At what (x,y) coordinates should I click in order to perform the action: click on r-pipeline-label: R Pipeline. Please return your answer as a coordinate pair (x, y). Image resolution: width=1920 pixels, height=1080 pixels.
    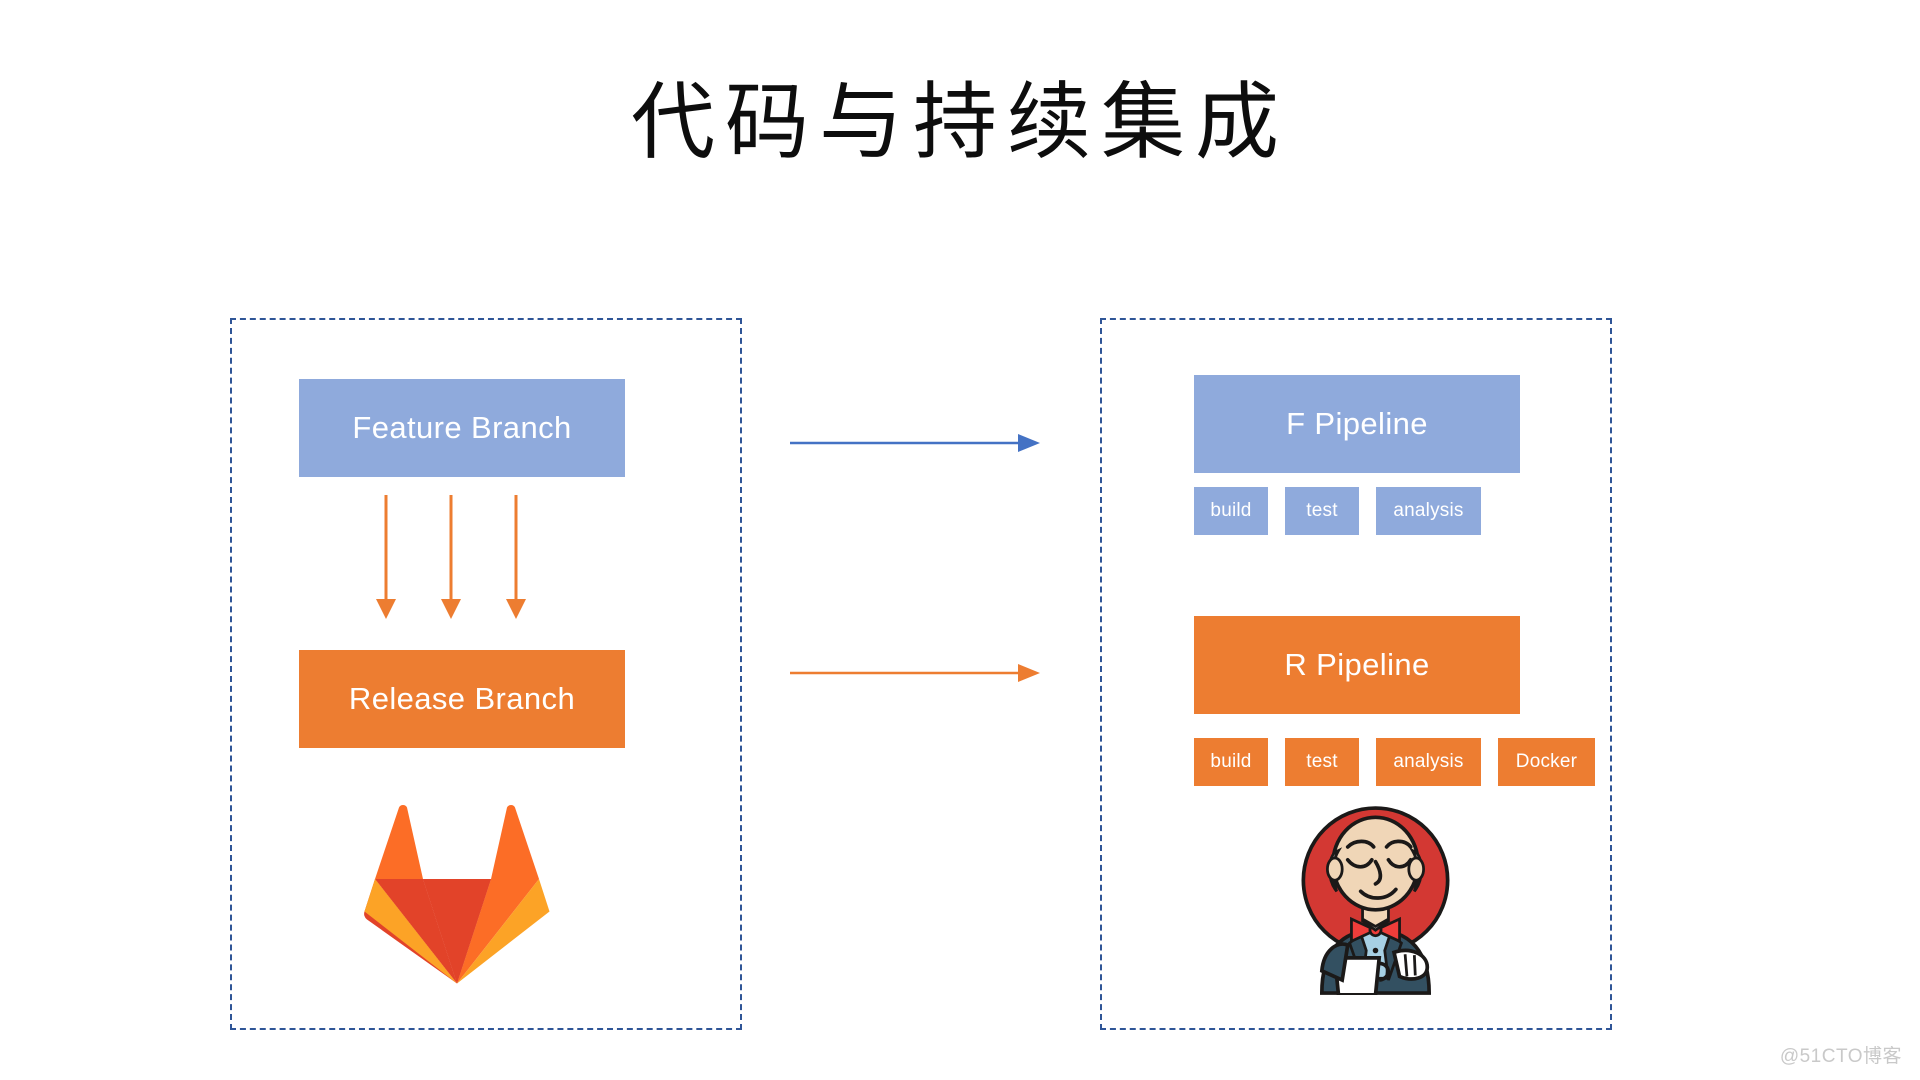
    Looking at the image, I should click on (1357, 664).